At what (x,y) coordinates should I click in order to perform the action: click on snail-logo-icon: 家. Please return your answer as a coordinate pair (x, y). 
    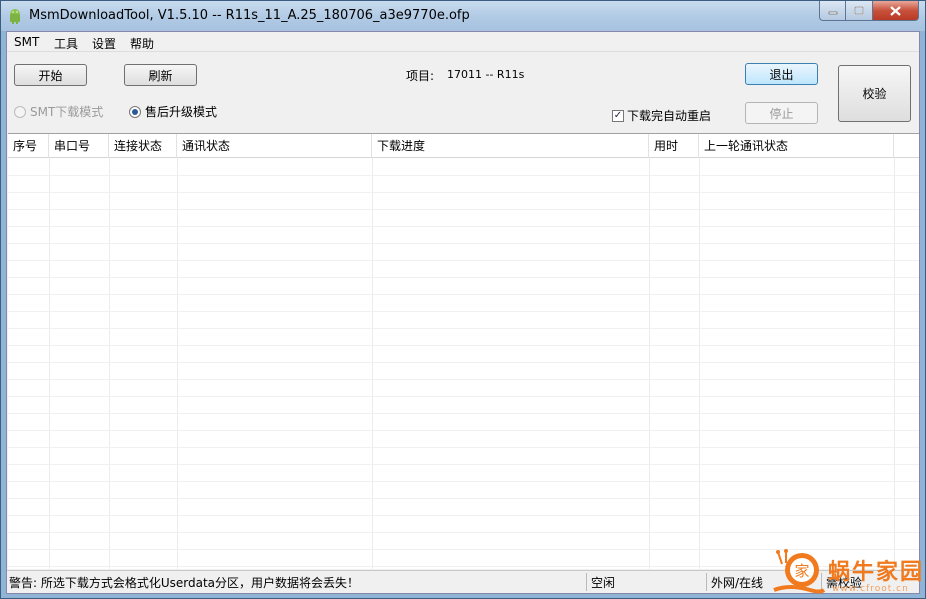
    Looking at the image, I should click on (799, 571).